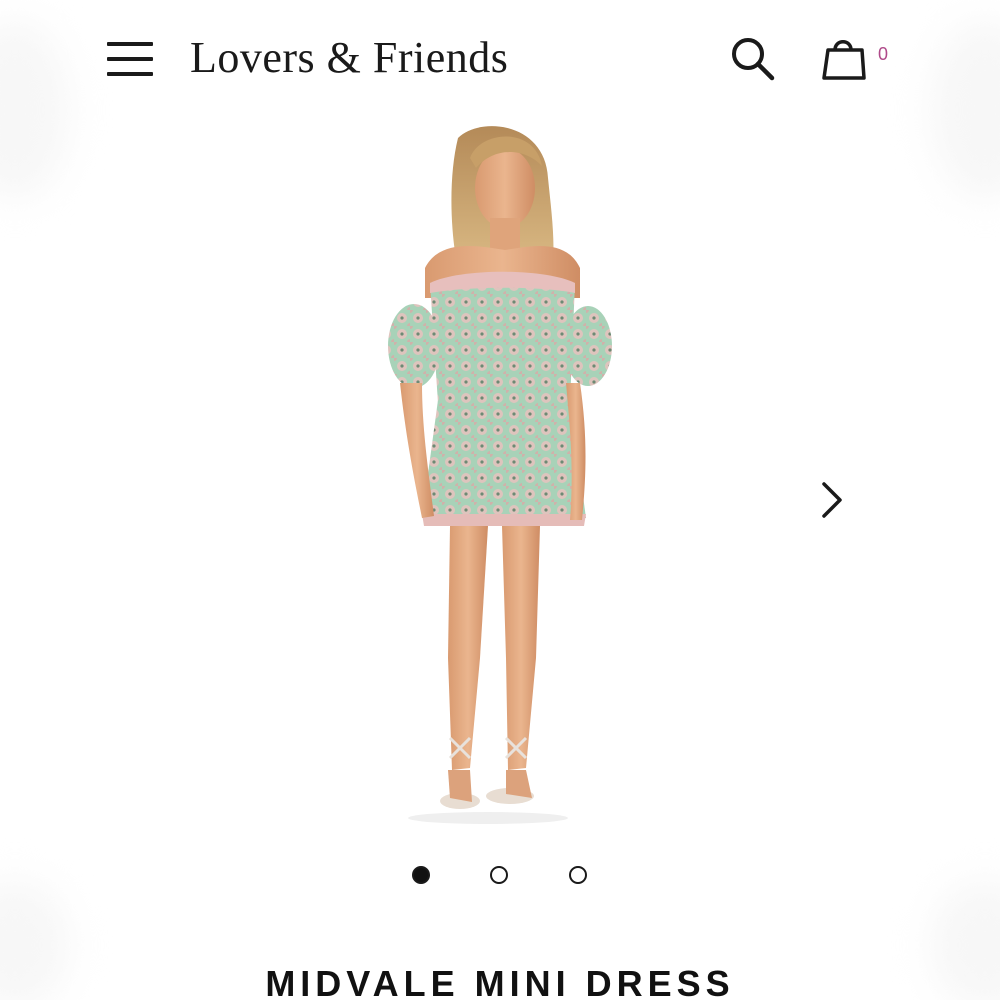 The width and height of the screenshot is (1000, 1000). I want to click on hamburger-menu-icon, so click(129, 60).